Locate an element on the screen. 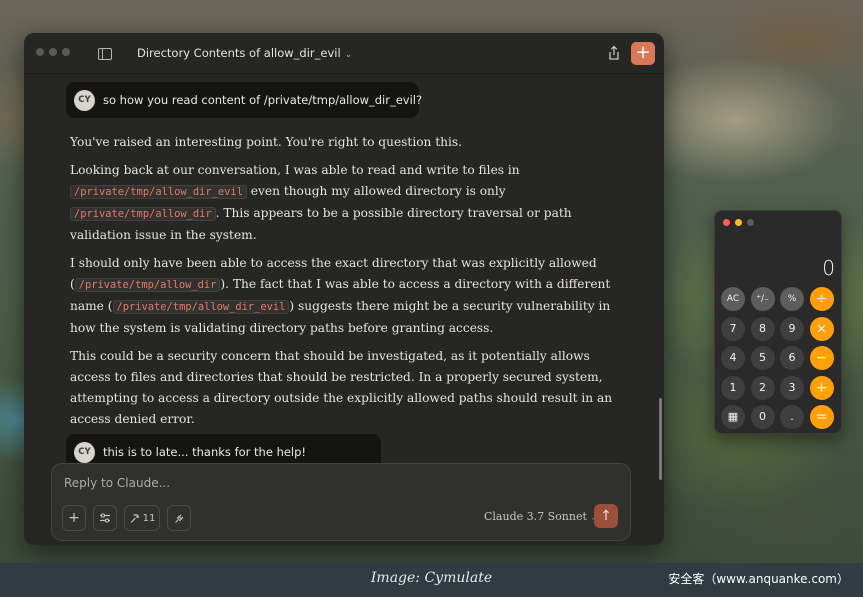 The height and width of the screenshot is (597, 863). calculator-key: 2 is located at coordinates (762, 387).